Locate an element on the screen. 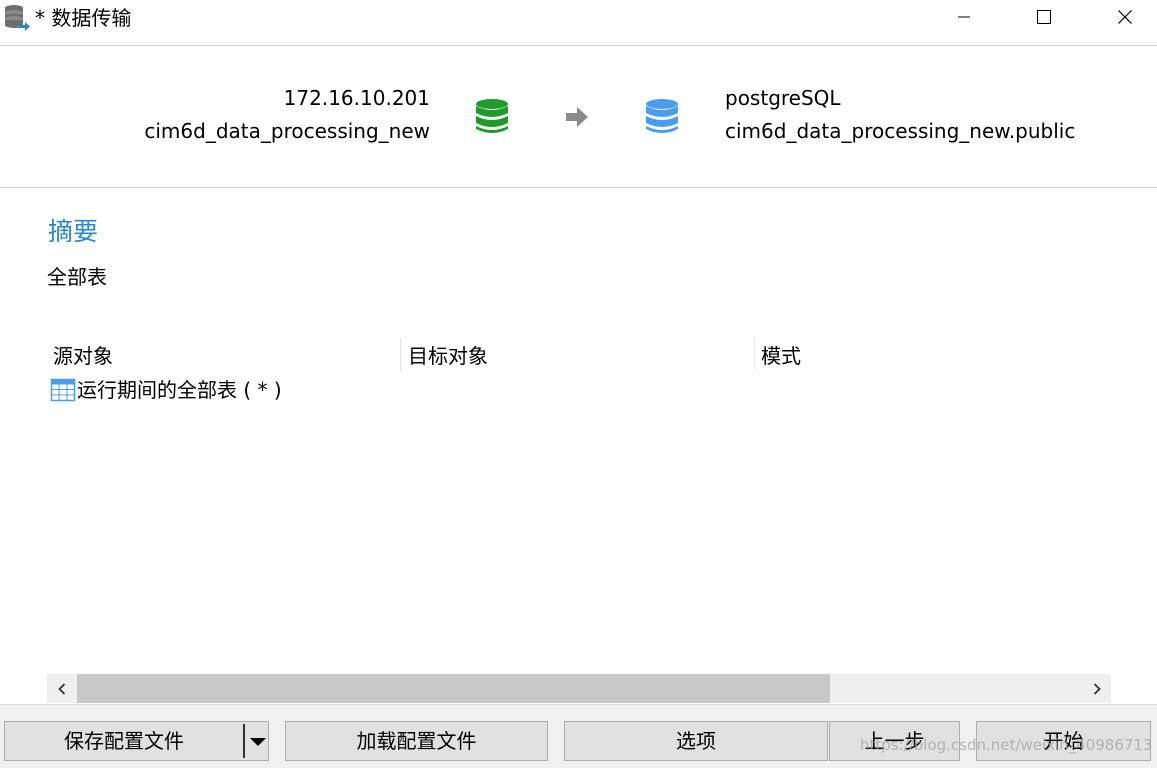  minimize-button is located at coordinates (964, 17).